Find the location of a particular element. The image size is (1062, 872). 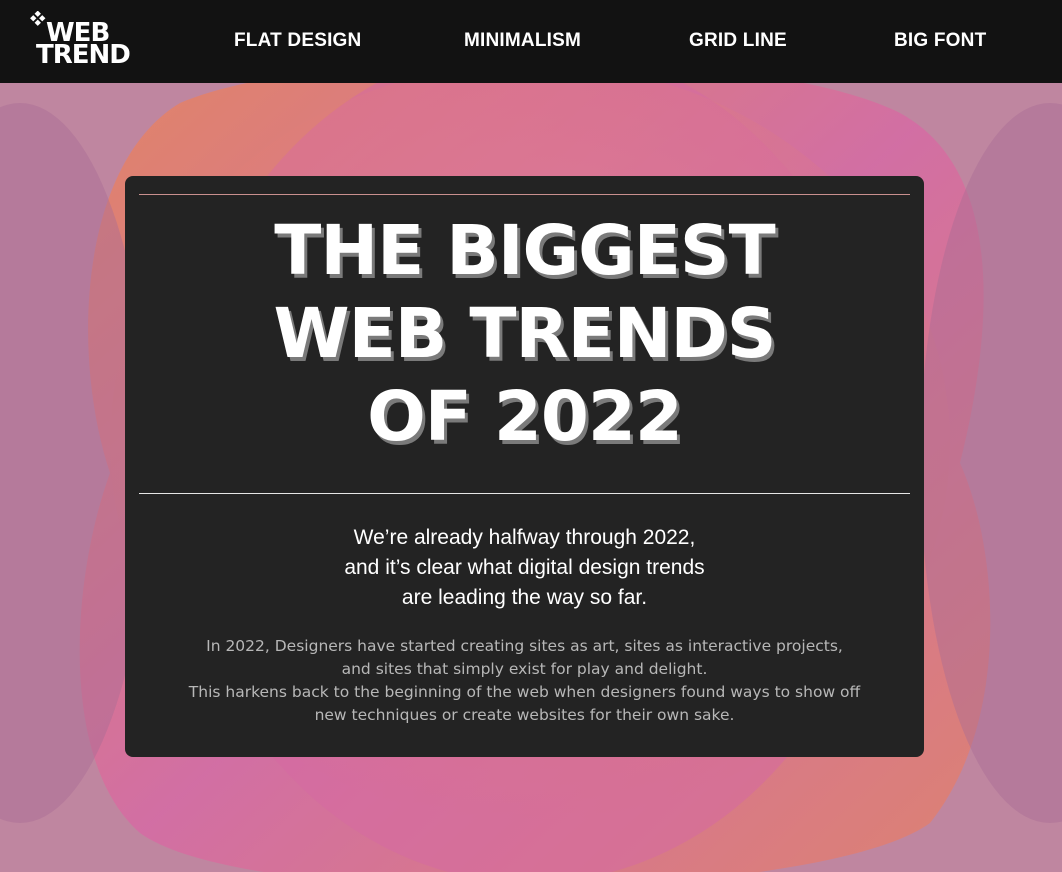

card-divider-middle is located at coordinates (524, 493).